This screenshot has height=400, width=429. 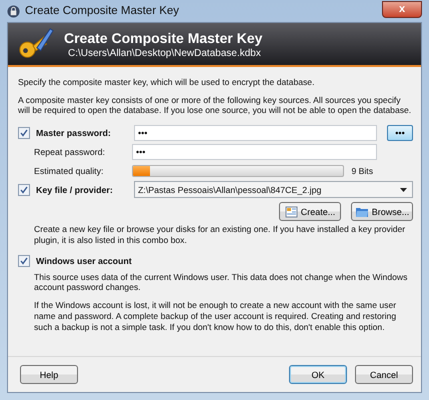 What do you see at coordinates (163, 38) in the screenshot?
I see `banner-title: Create Composite Master Key` at bounding box center [163, 38].